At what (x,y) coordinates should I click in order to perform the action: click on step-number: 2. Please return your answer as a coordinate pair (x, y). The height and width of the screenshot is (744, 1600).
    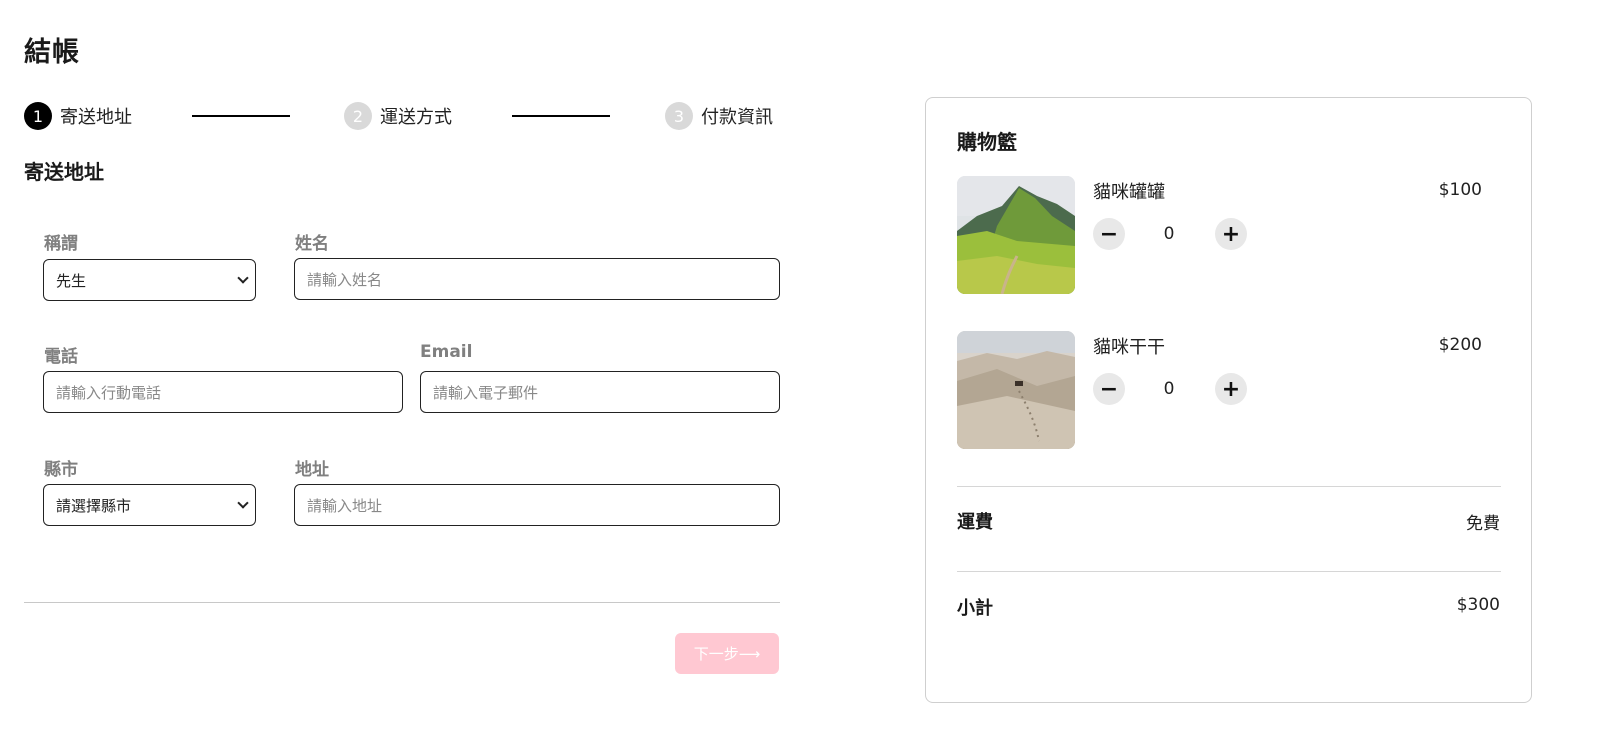
    Looking at the image, I should click on (358, 116).